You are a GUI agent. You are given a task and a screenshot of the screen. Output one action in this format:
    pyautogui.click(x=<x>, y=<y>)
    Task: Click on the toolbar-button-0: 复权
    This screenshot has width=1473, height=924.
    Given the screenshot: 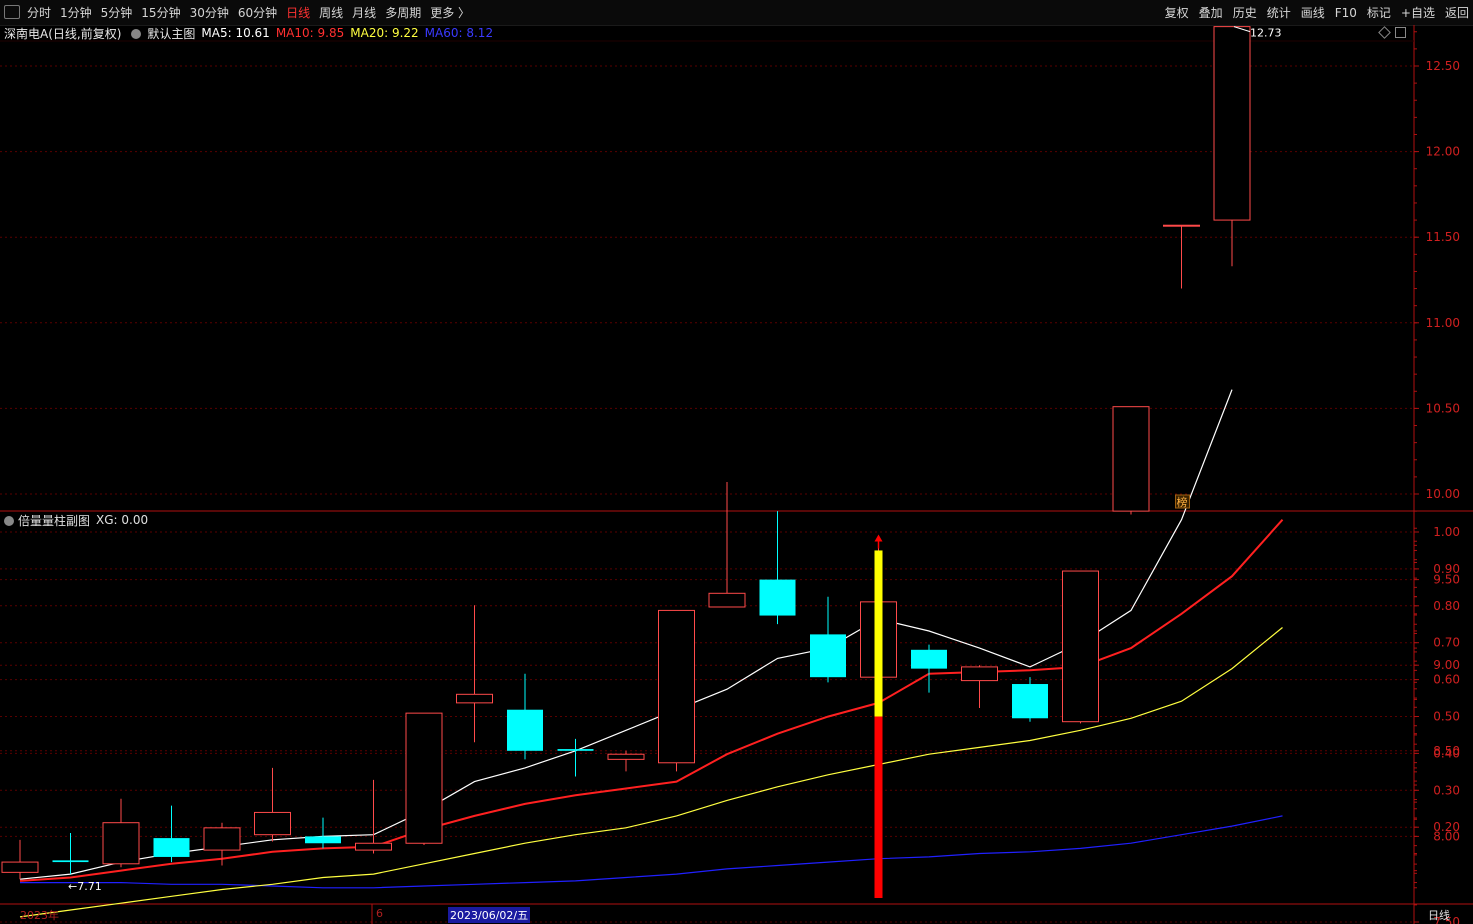 What is the action you would take?
    pyautogui.click(x=1177, y=12)
    